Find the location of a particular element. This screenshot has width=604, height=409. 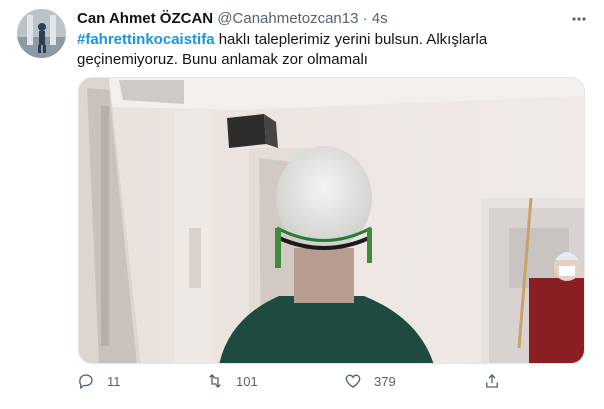

retweet-icon is located at coordinates (215, 381).